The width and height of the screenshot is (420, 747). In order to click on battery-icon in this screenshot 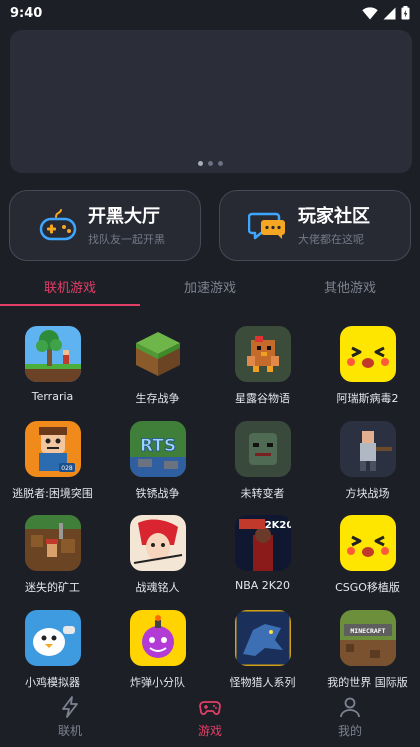, I will do `click(405, 13)`.